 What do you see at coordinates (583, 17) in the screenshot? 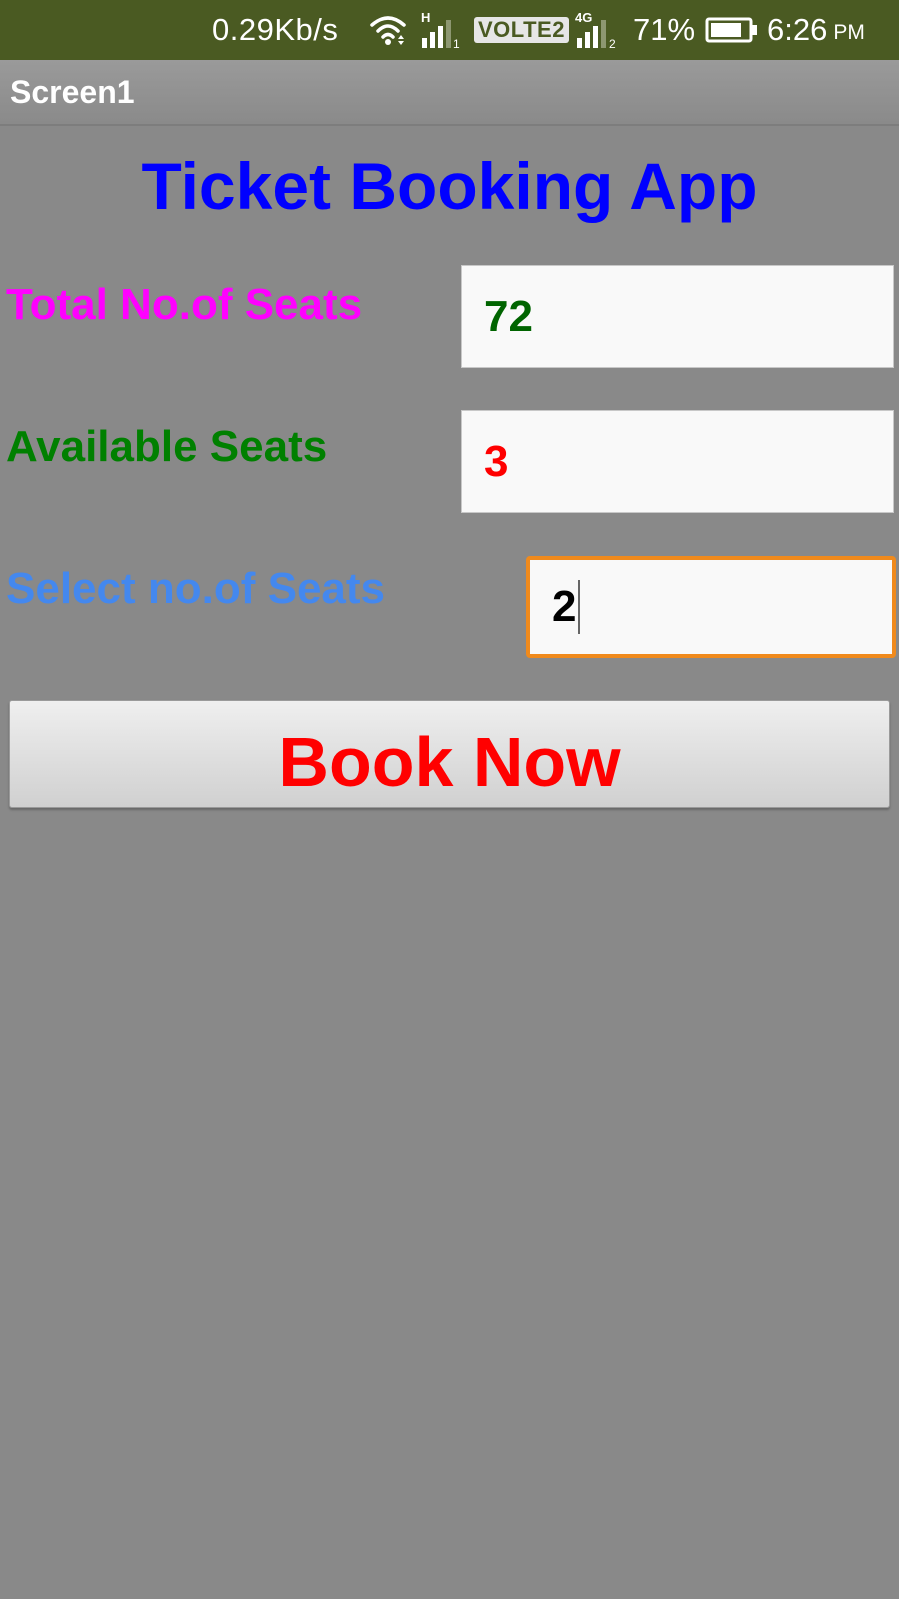
I see `sim2-network-type: 4G` at bounding box center [583, 17].